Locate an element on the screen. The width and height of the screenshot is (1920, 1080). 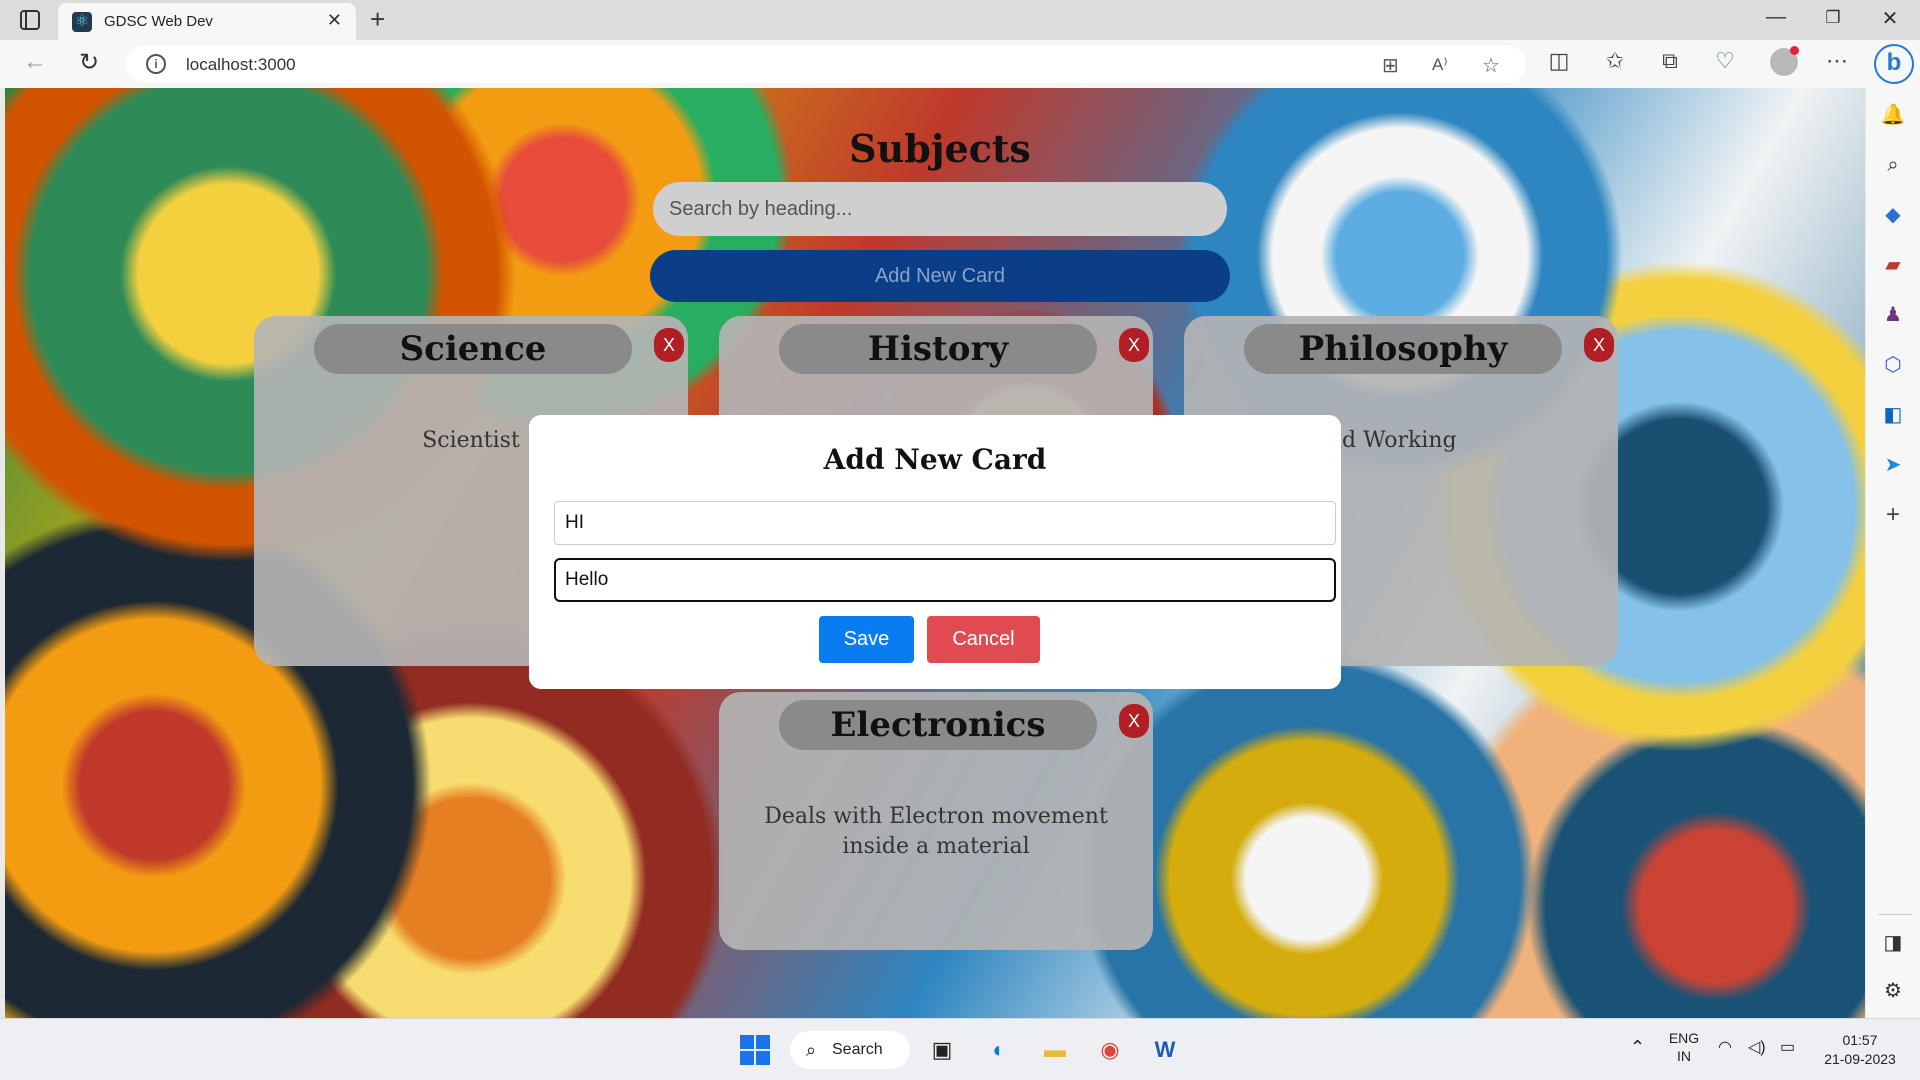
back-arrow-icon: ← is located at coordinates (35, 62).